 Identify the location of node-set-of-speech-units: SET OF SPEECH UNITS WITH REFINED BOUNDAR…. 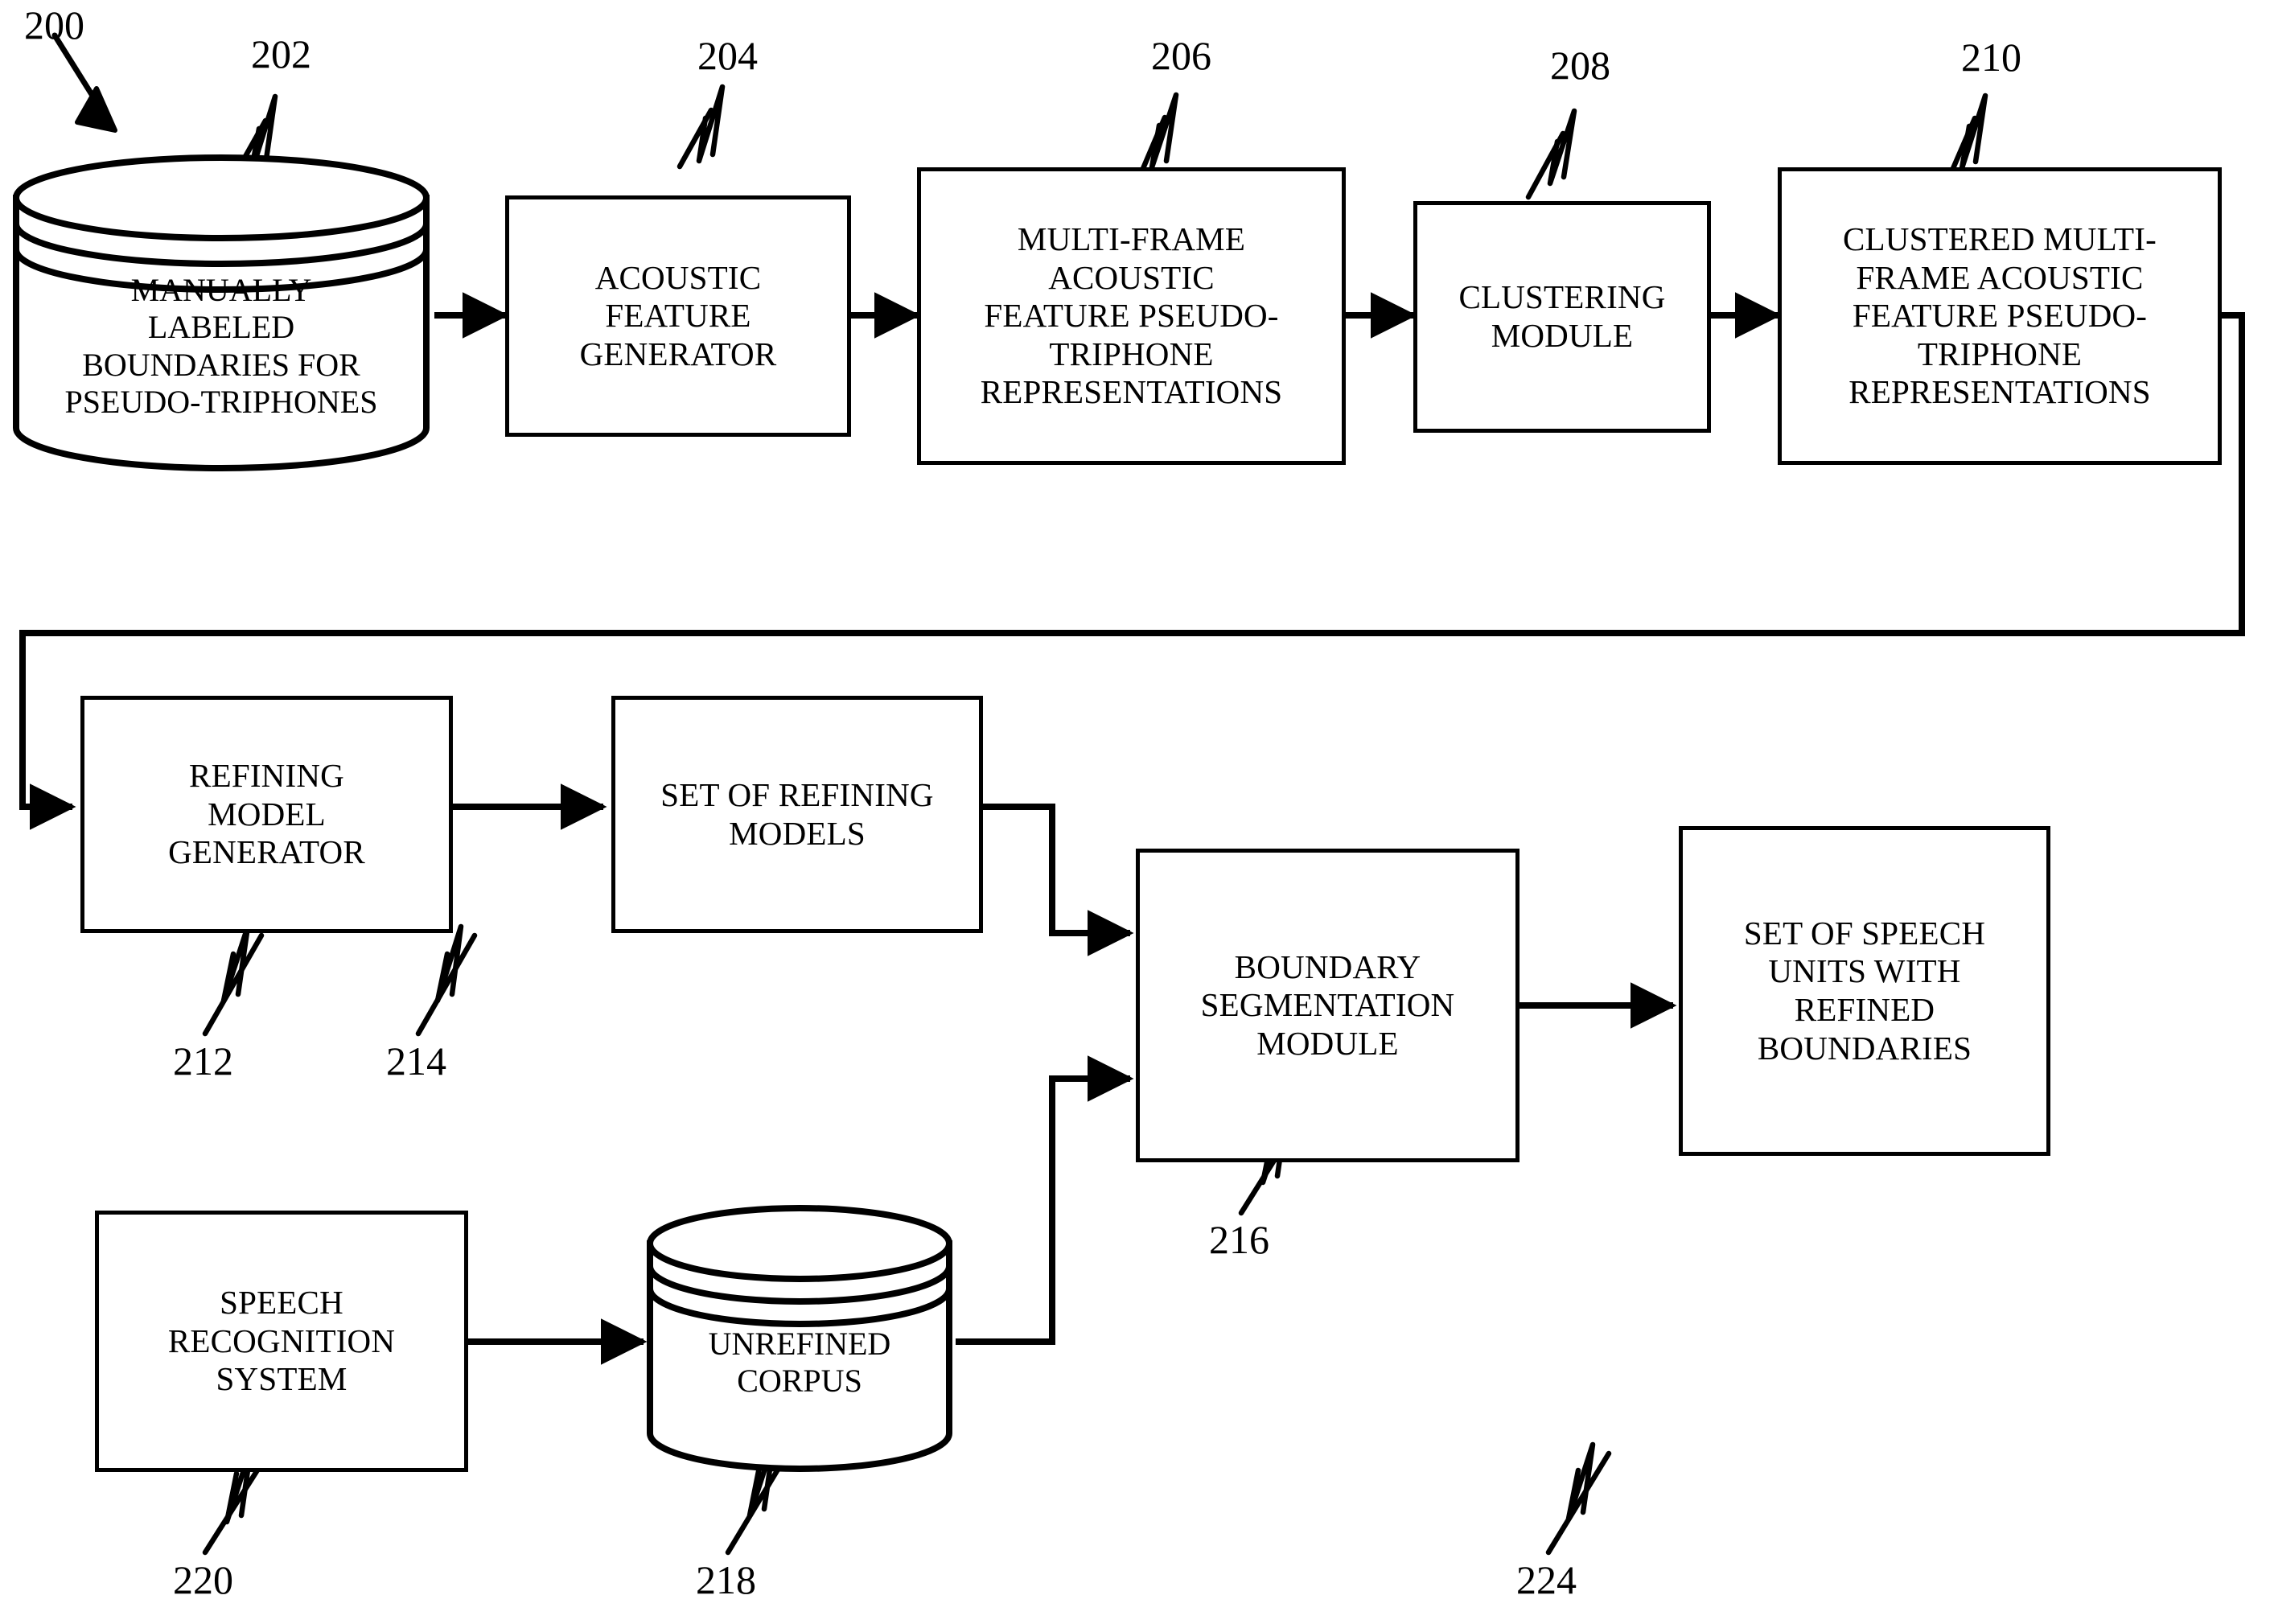
(1864, 991).